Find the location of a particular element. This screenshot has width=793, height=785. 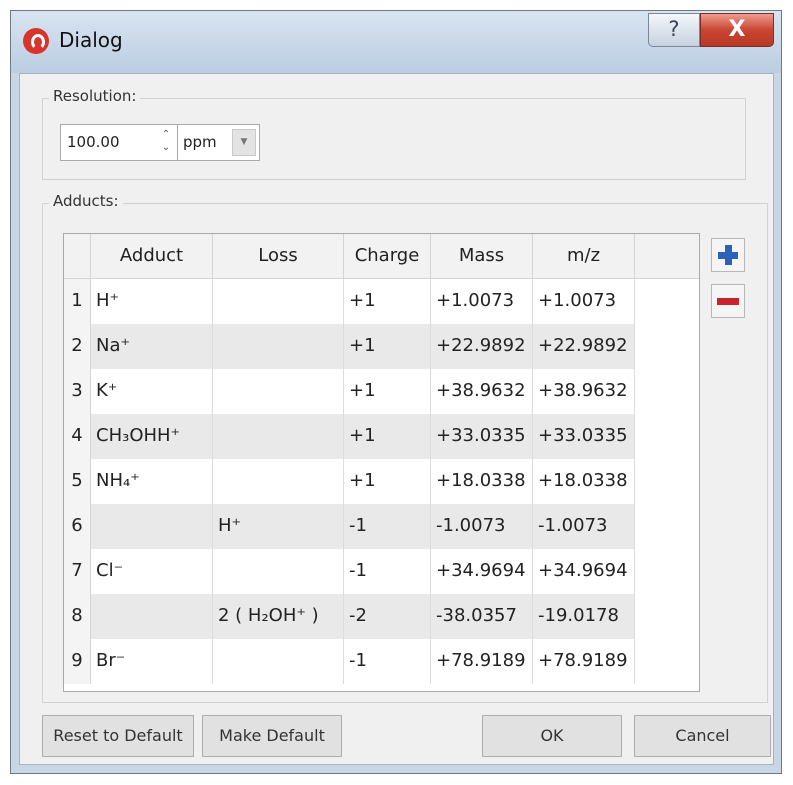

table-row: 1 H⁺ +1 +1.0073 +1.0073 is located at coordinates (381, 301).